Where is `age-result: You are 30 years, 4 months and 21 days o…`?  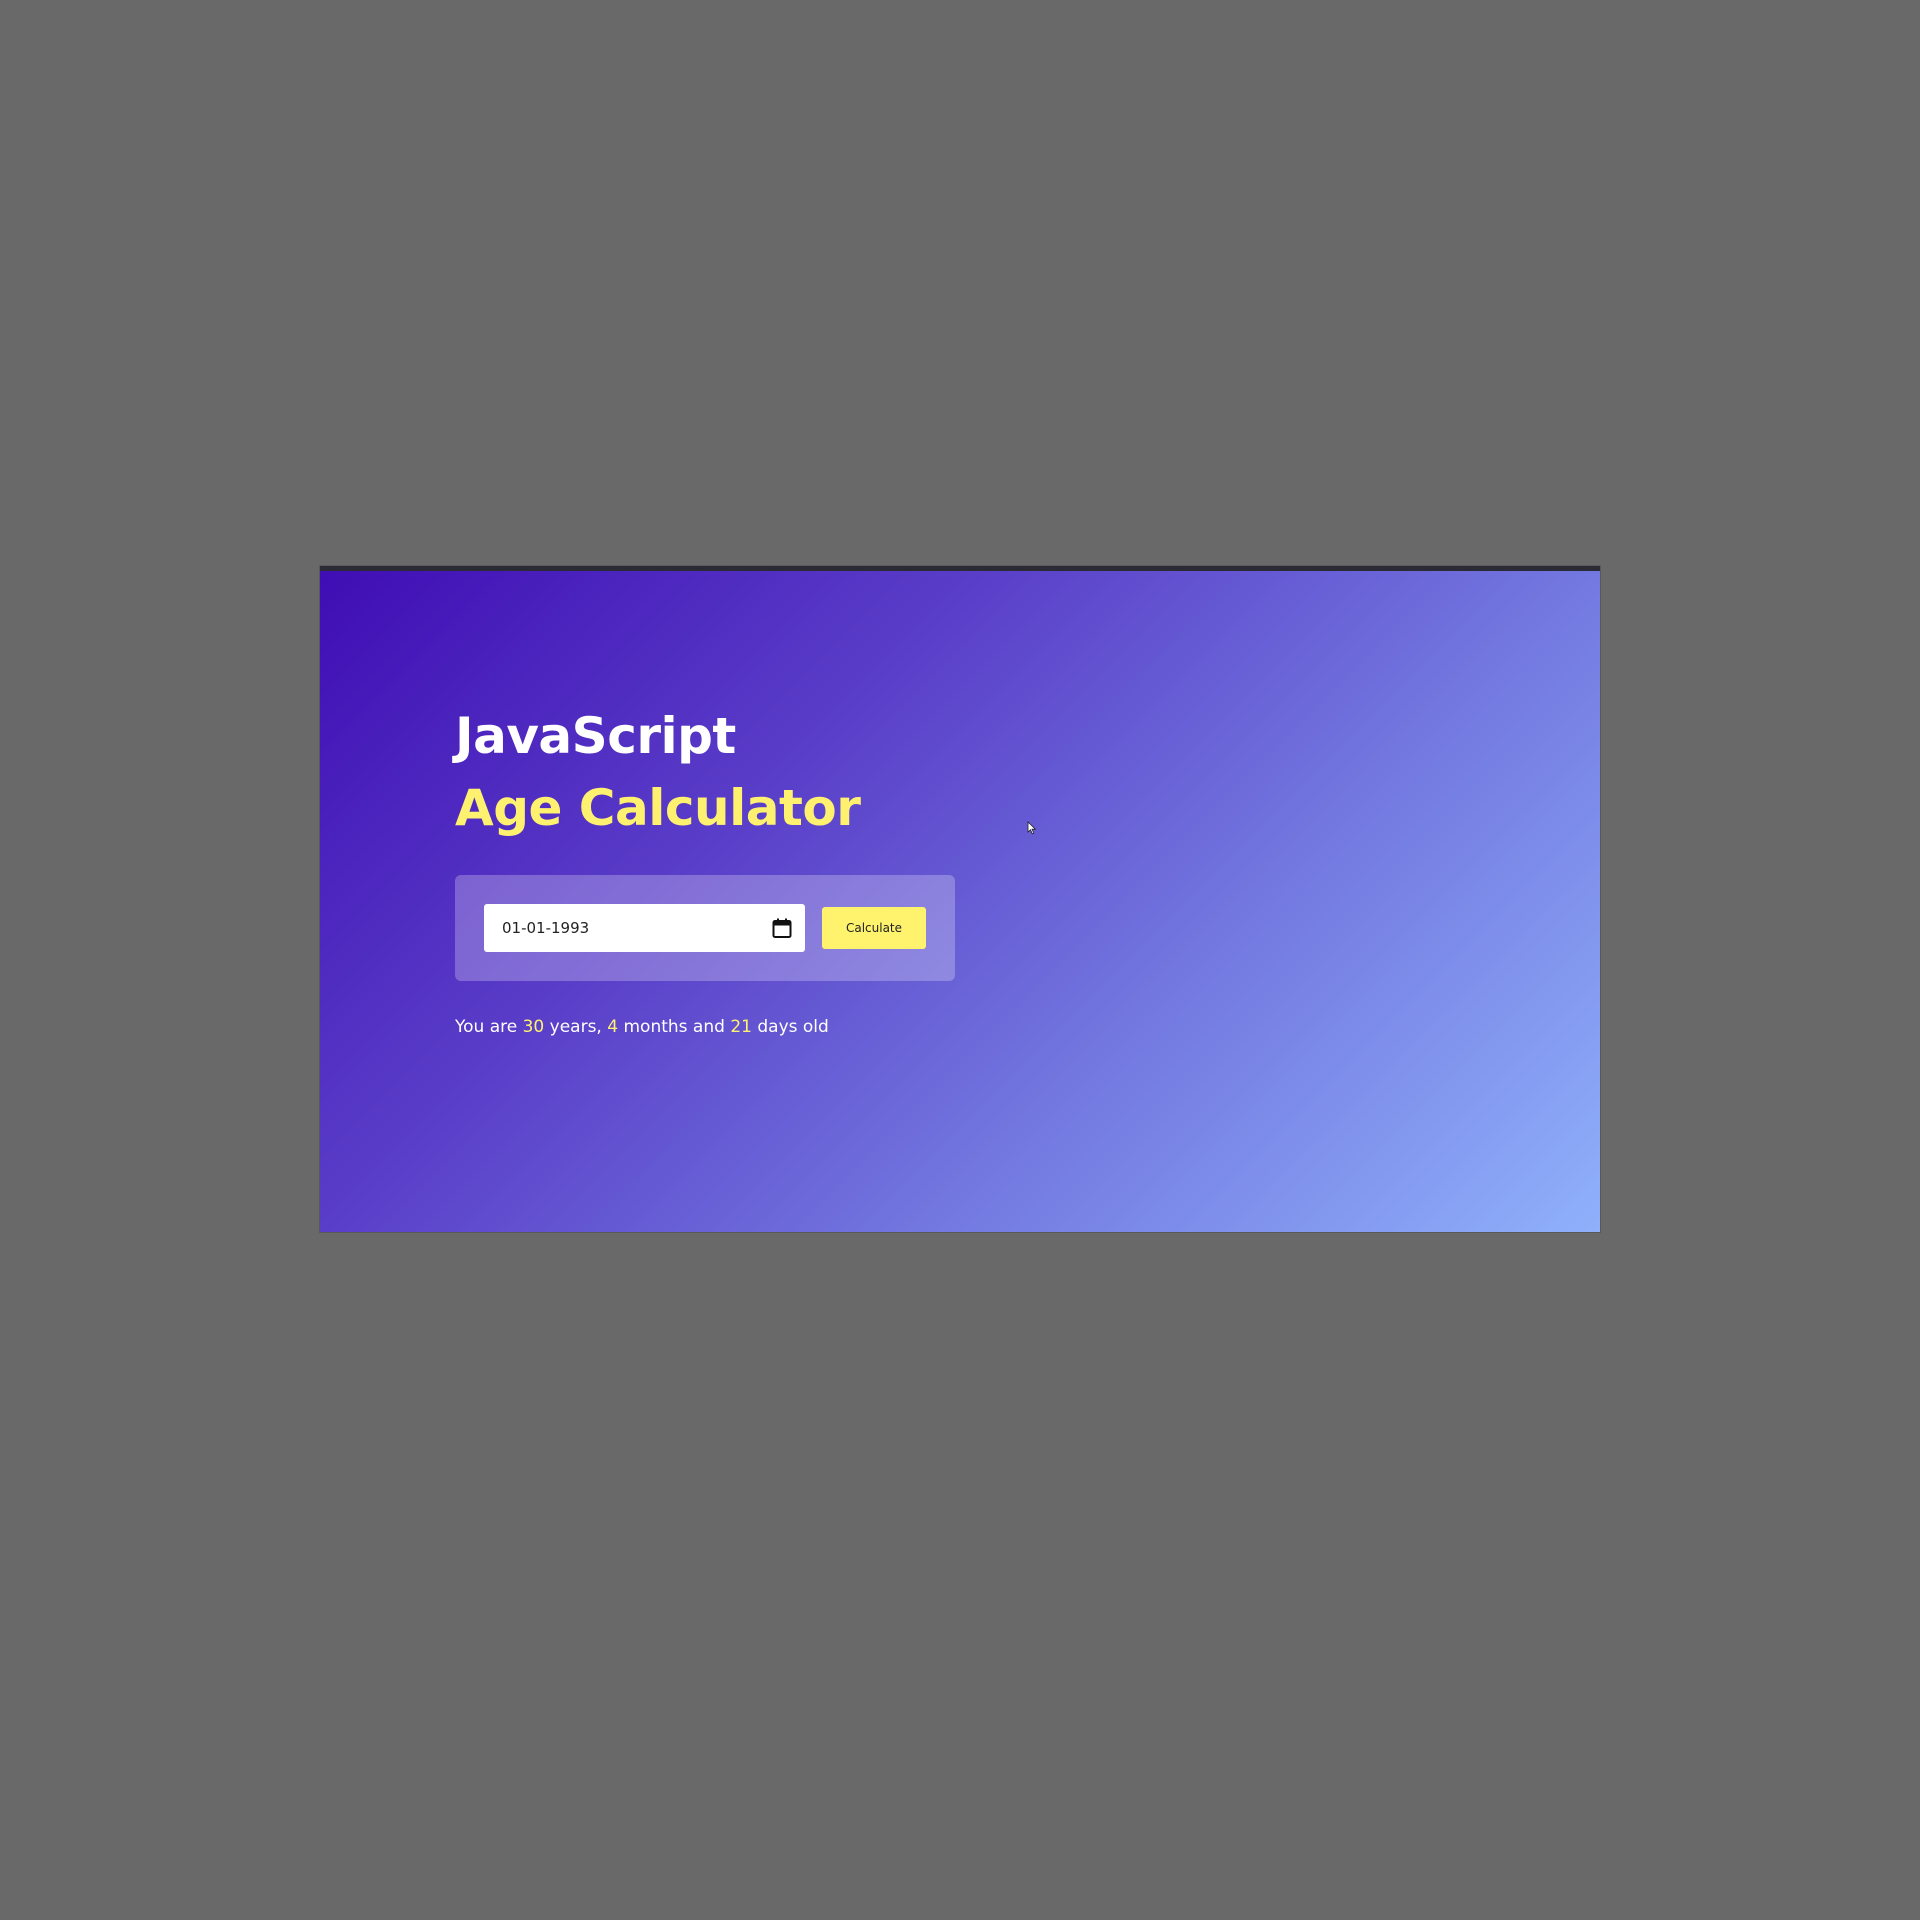
age-result: You are 30 years, 4 months and 21 days o… is located at coordinates (705, 1027).